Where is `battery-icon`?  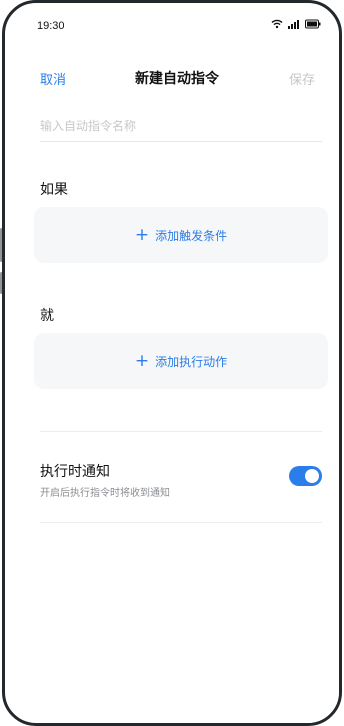 battery-icon is located at coordinates (313, 24).